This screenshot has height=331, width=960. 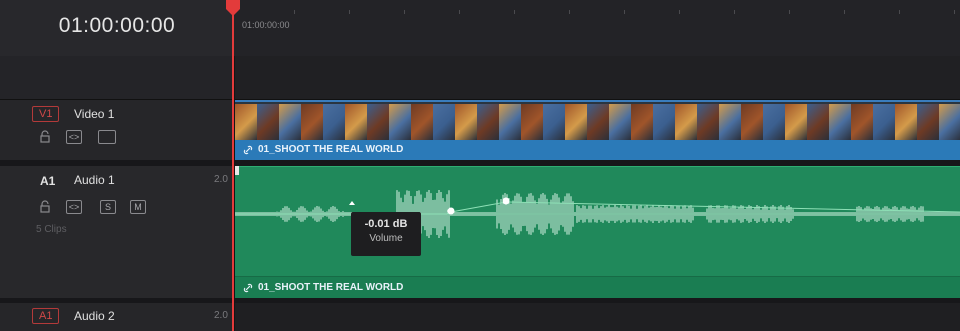 I want to click on playhead-handle, so click(x=233, y=8).